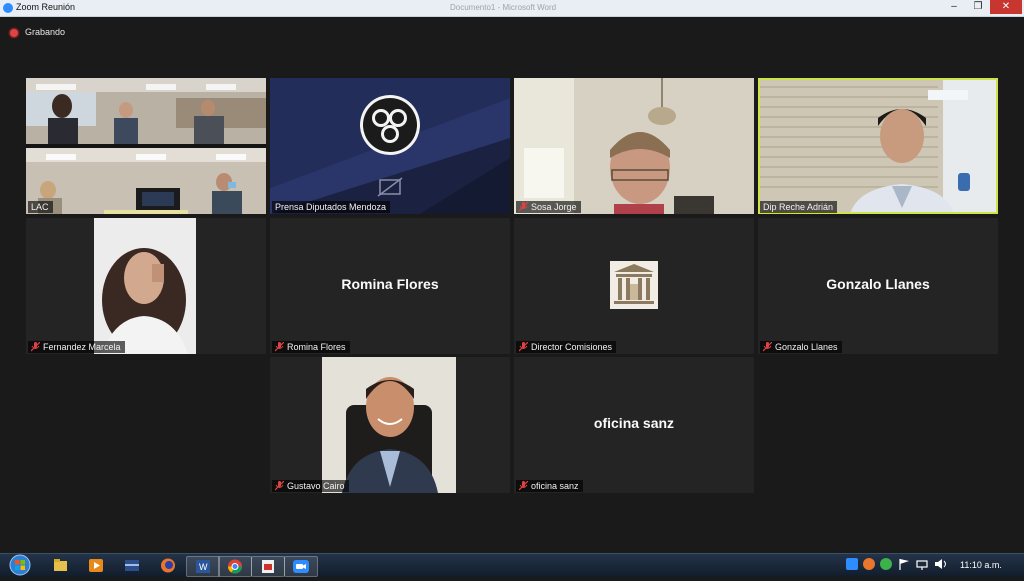 This screenshot has width=1024, height=581. I want to click on sosa-video-feed, so click(634, 146).